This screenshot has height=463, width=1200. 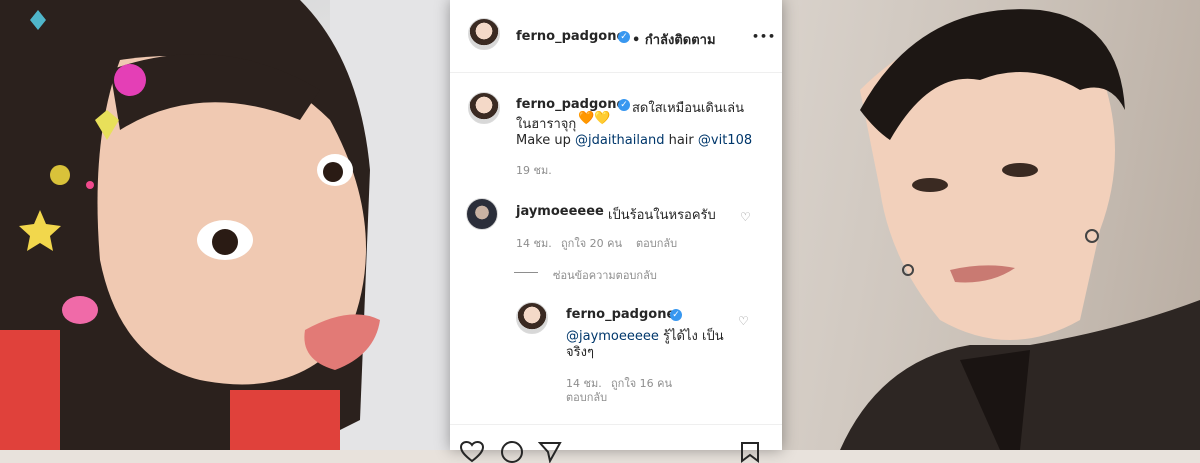 What do you see at coordinates (484, 34) in the screenshot?
I see `header-avatar` at bounding box center [484, 34].